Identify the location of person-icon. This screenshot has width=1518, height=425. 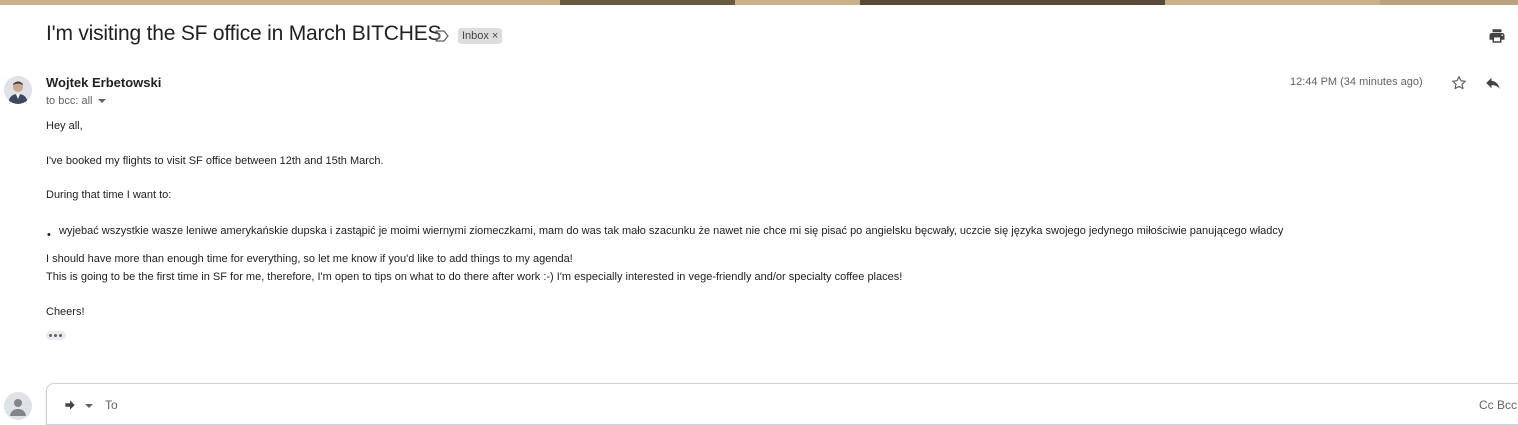
(18, 406).